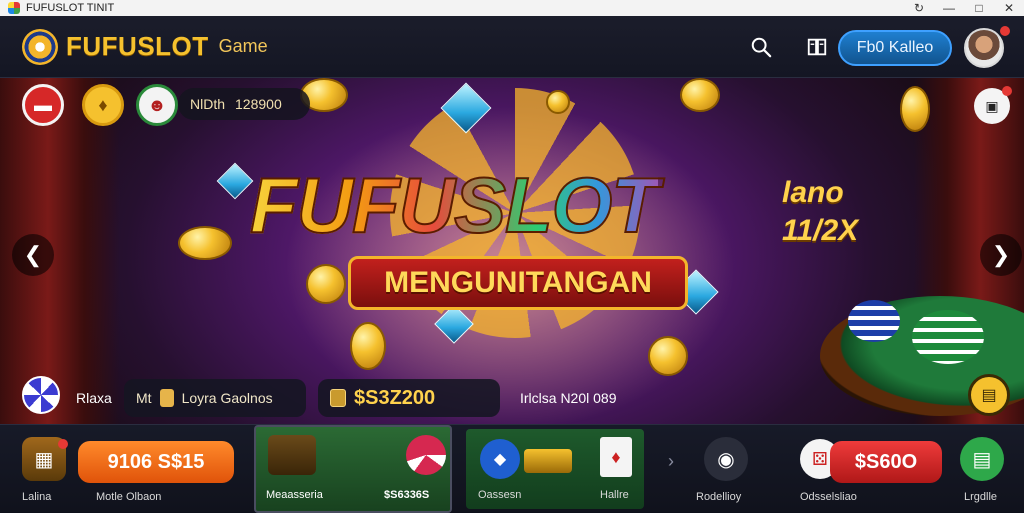 Image resolution: width=1024 pixels, height=513 pixels. I want to click on banner-subtitle-plate: MENGUNITANGAN, so click(518, 283).